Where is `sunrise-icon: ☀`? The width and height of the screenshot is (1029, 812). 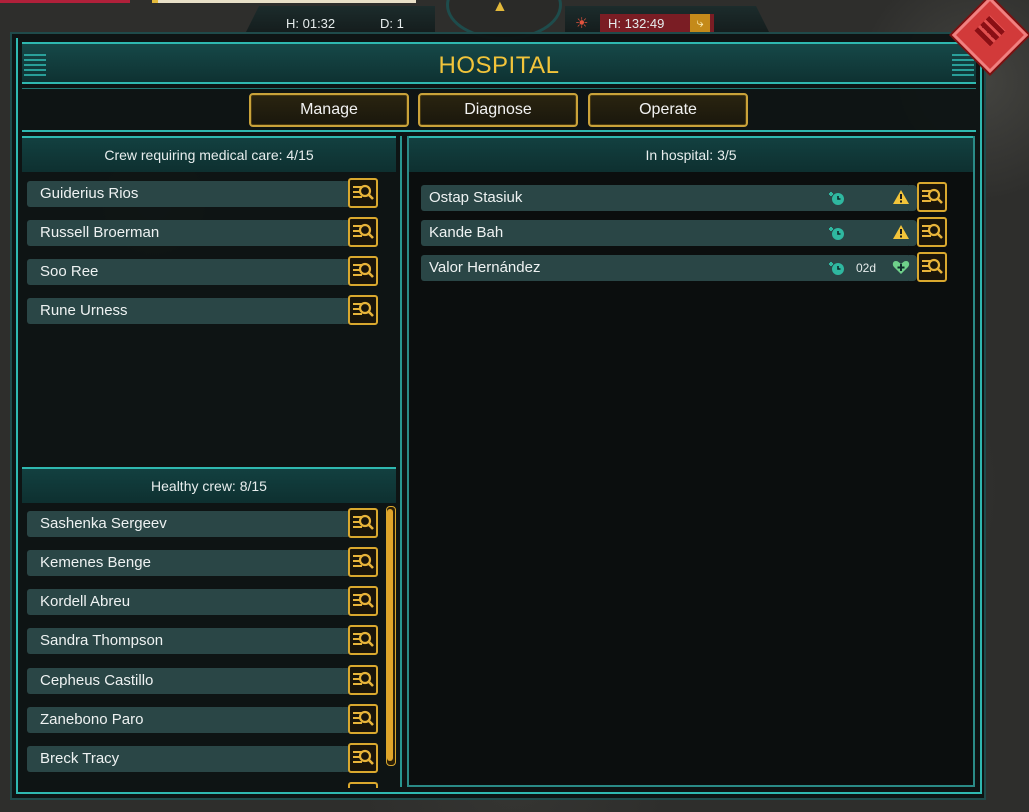
sunrise-icon: ☀ is located at coordinates (582, 23).